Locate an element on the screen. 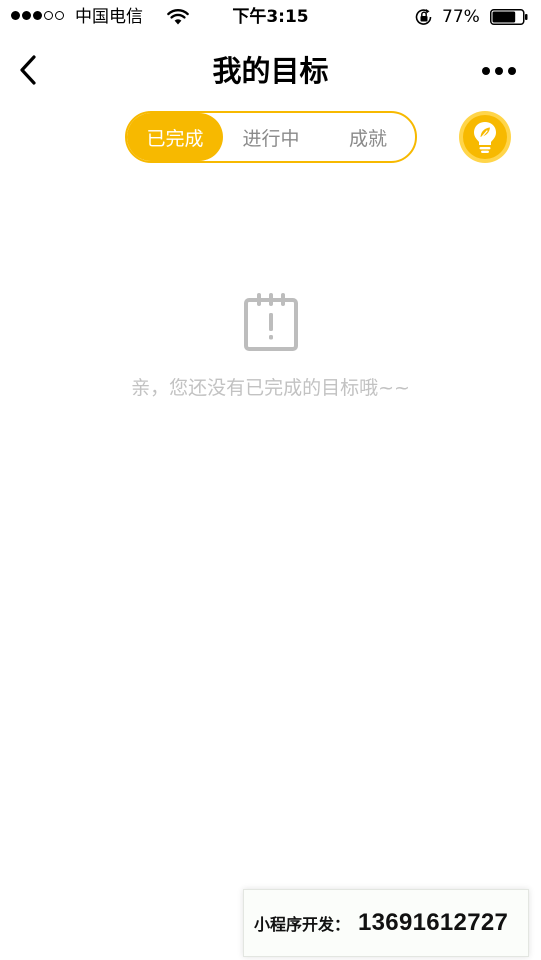 The width and height of the screenshot is (541, 960). status-bar: 中国电信 下午3:15 77% is located at coordinates (270, 17).